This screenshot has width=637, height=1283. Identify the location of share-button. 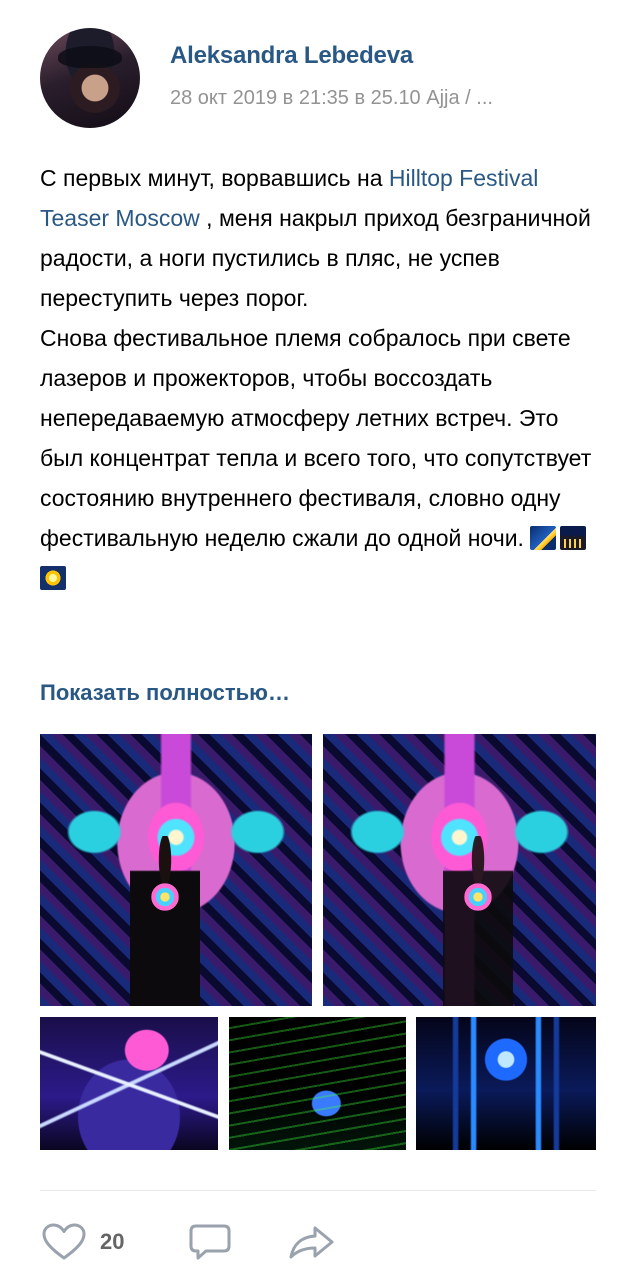
(312, 1242).